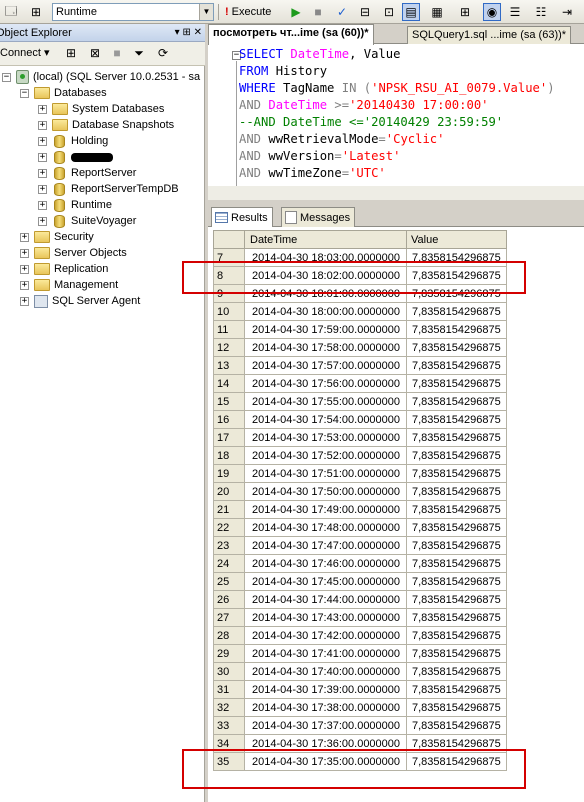 The width and height of the screenshot is (584, 802). I want to click on datetime-cell: 2014-04-30 17:43:00.0000000, so click(325, 617).